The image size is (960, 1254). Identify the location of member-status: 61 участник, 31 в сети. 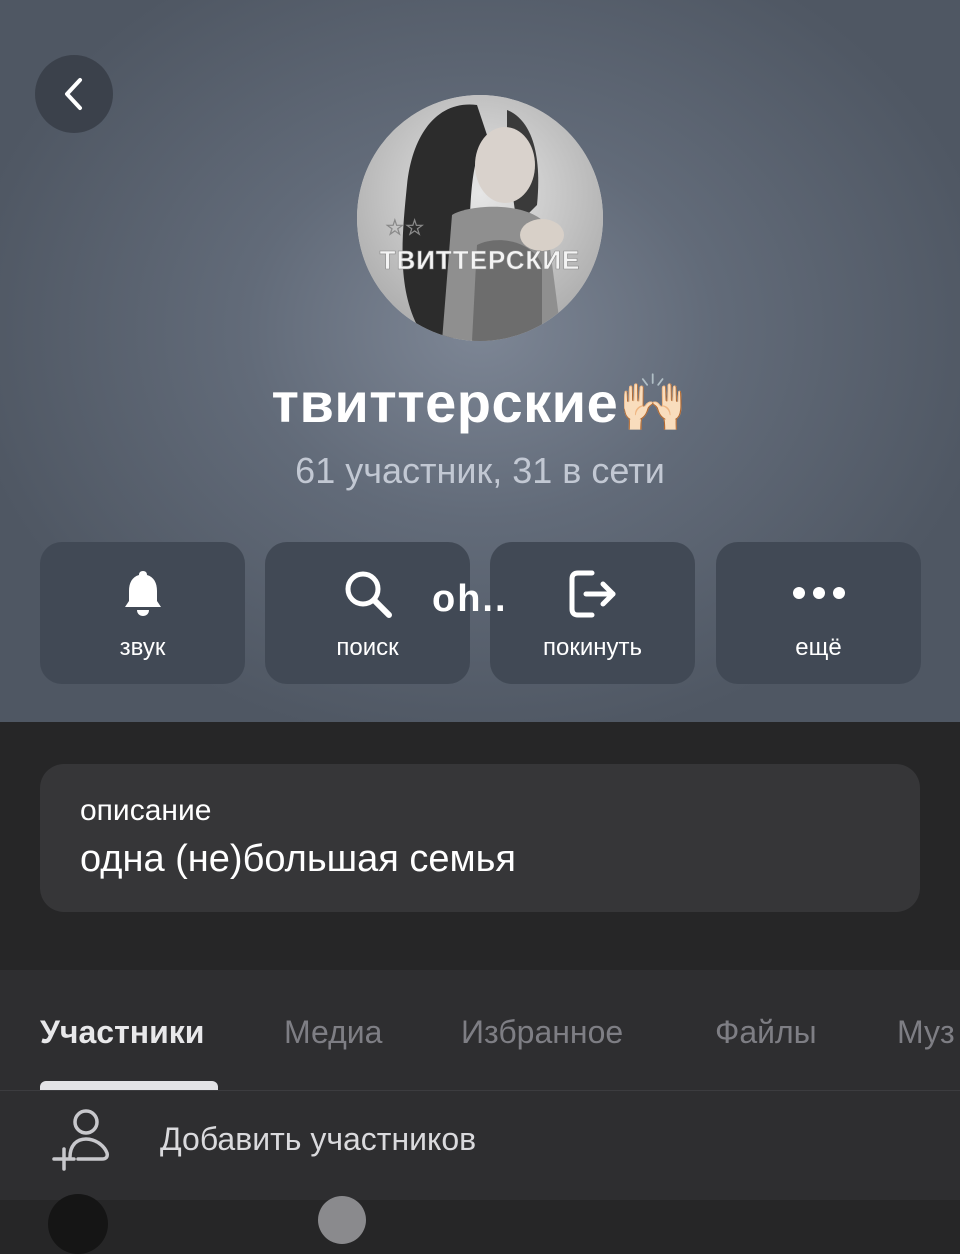
(480, 470).